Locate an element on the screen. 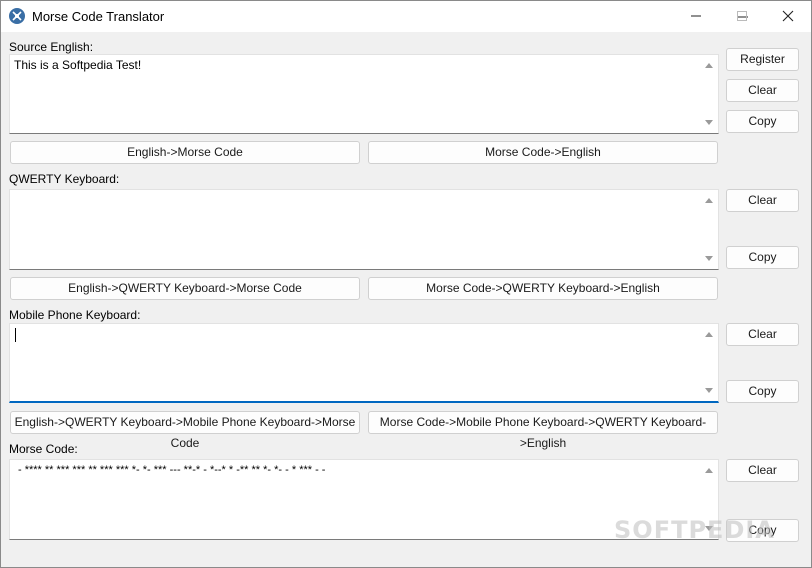  text-caret is located at coordinates (15, 335).